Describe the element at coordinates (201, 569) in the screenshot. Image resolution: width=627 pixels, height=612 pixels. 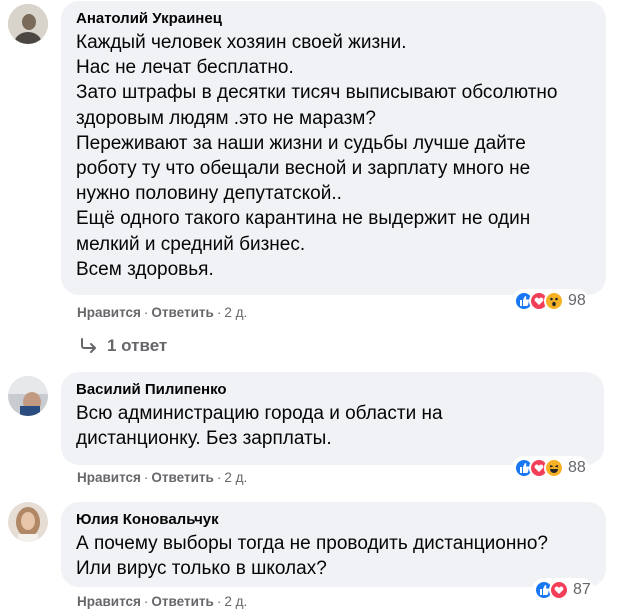
I see `comment-line: Или вирус только в школах?` at that location.